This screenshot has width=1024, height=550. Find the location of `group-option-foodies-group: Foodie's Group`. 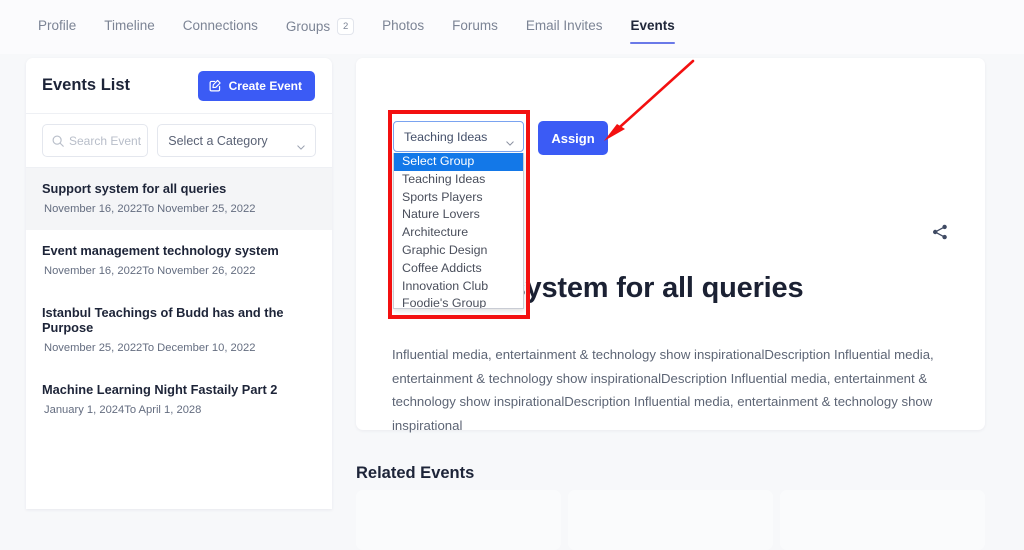

group-option-foodies-group: Foodie's Group is located at coordinates (458, 301).